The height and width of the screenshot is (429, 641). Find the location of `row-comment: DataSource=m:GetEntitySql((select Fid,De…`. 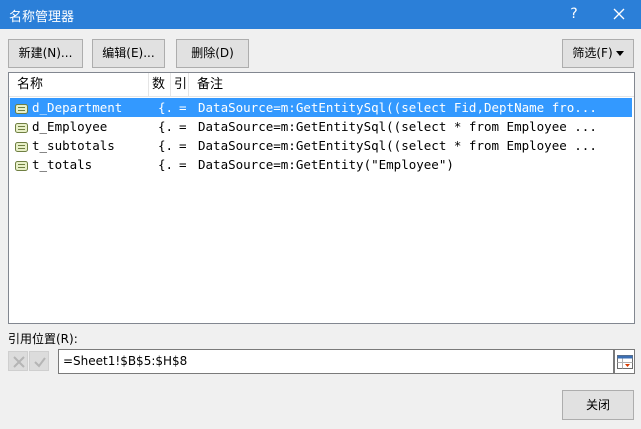

row-comment: DataSource=m:GetEntitySql((select Fid,De… is located at coordinates (397, 107).